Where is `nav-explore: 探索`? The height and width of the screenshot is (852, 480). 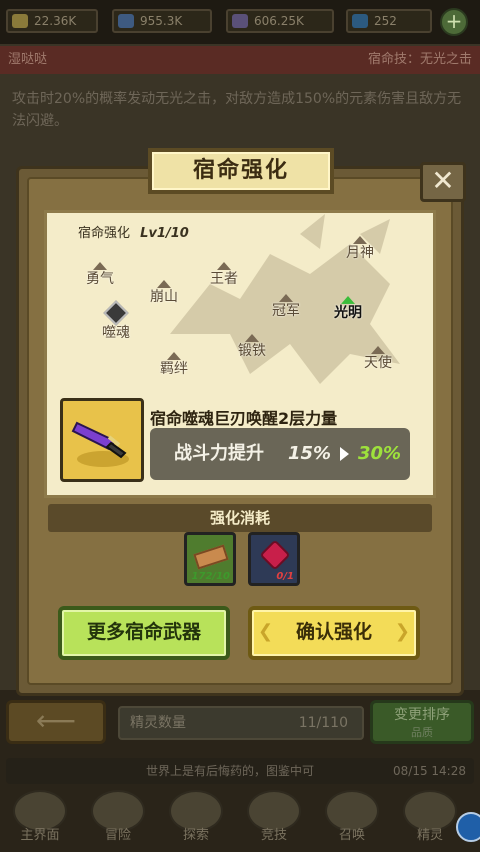 nav-explore: 探索 is located at coordinates (196, 820).